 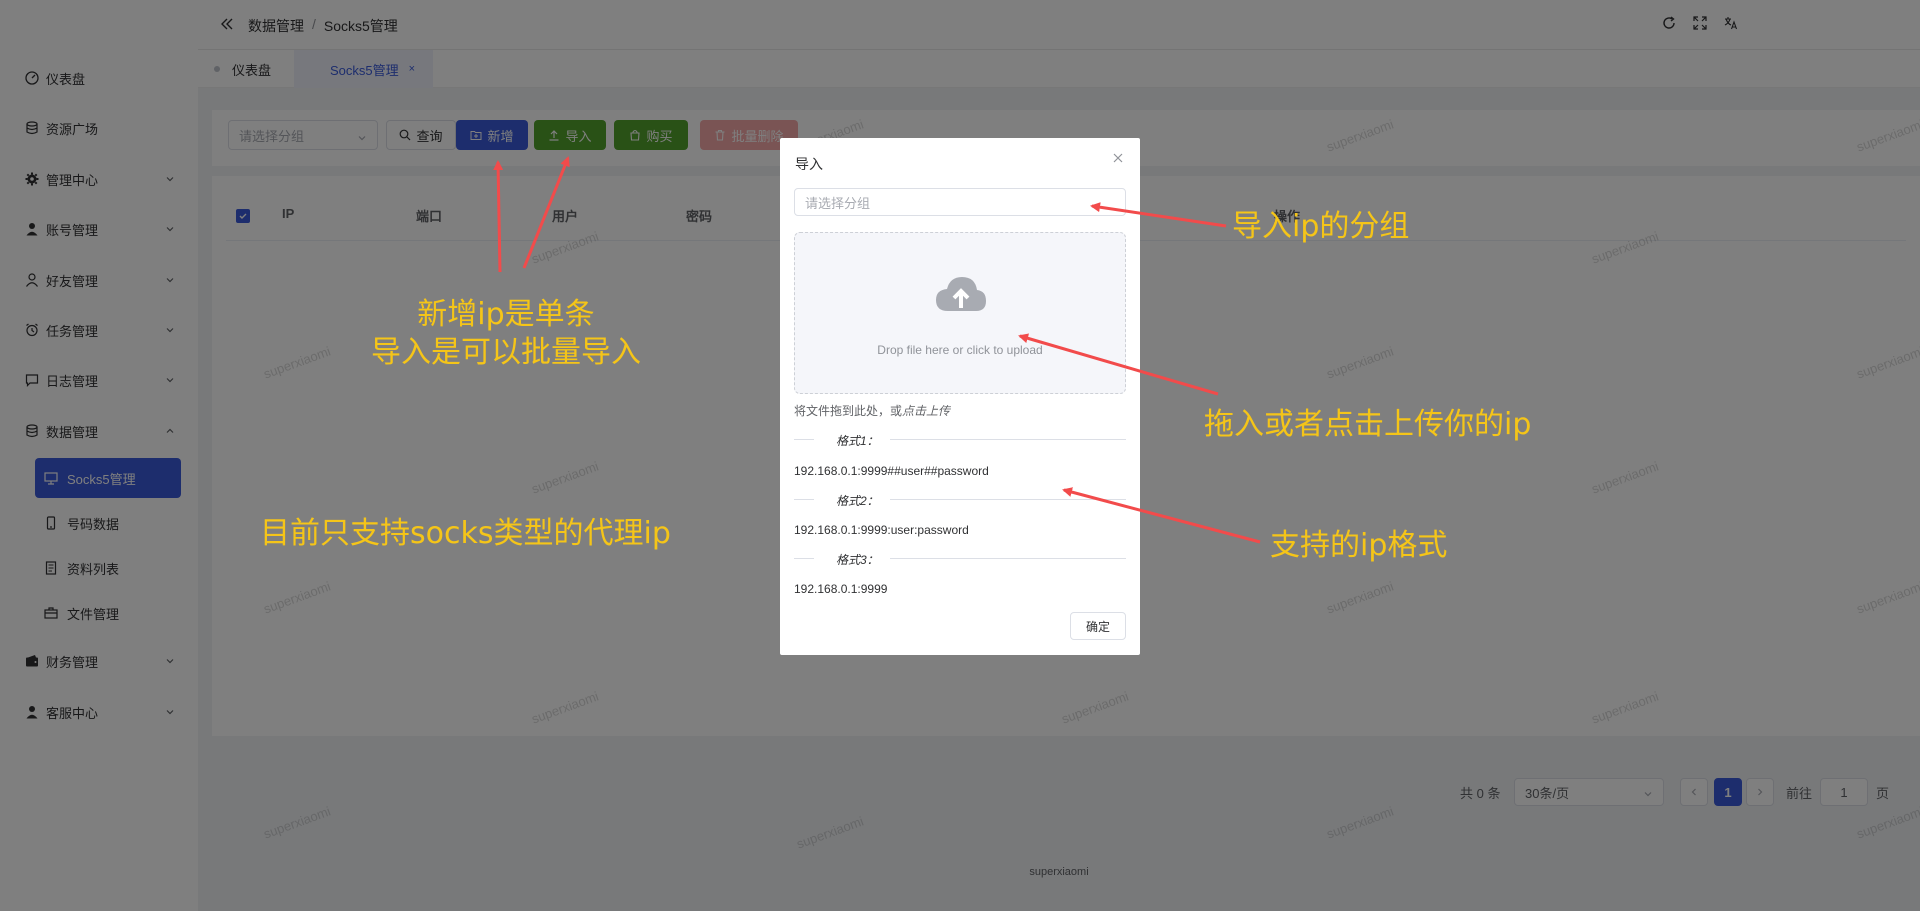 What do you see at coordinates (848, 411) in the screenshot?
I see `upload-tip-prefix: 将文件拖到此处，或` at bounding box center [848, 411].